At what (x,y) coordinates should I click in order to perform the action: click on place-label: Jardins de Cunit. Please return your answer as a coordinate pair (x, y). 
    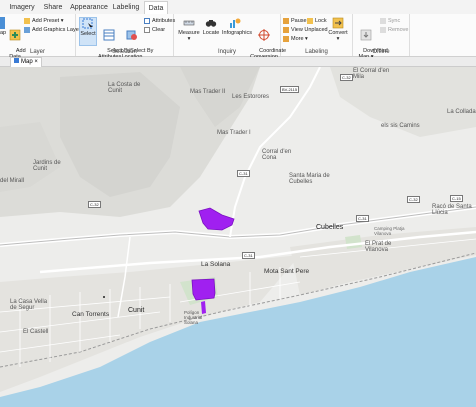
    Looking at the image, I should click on (47, 166).